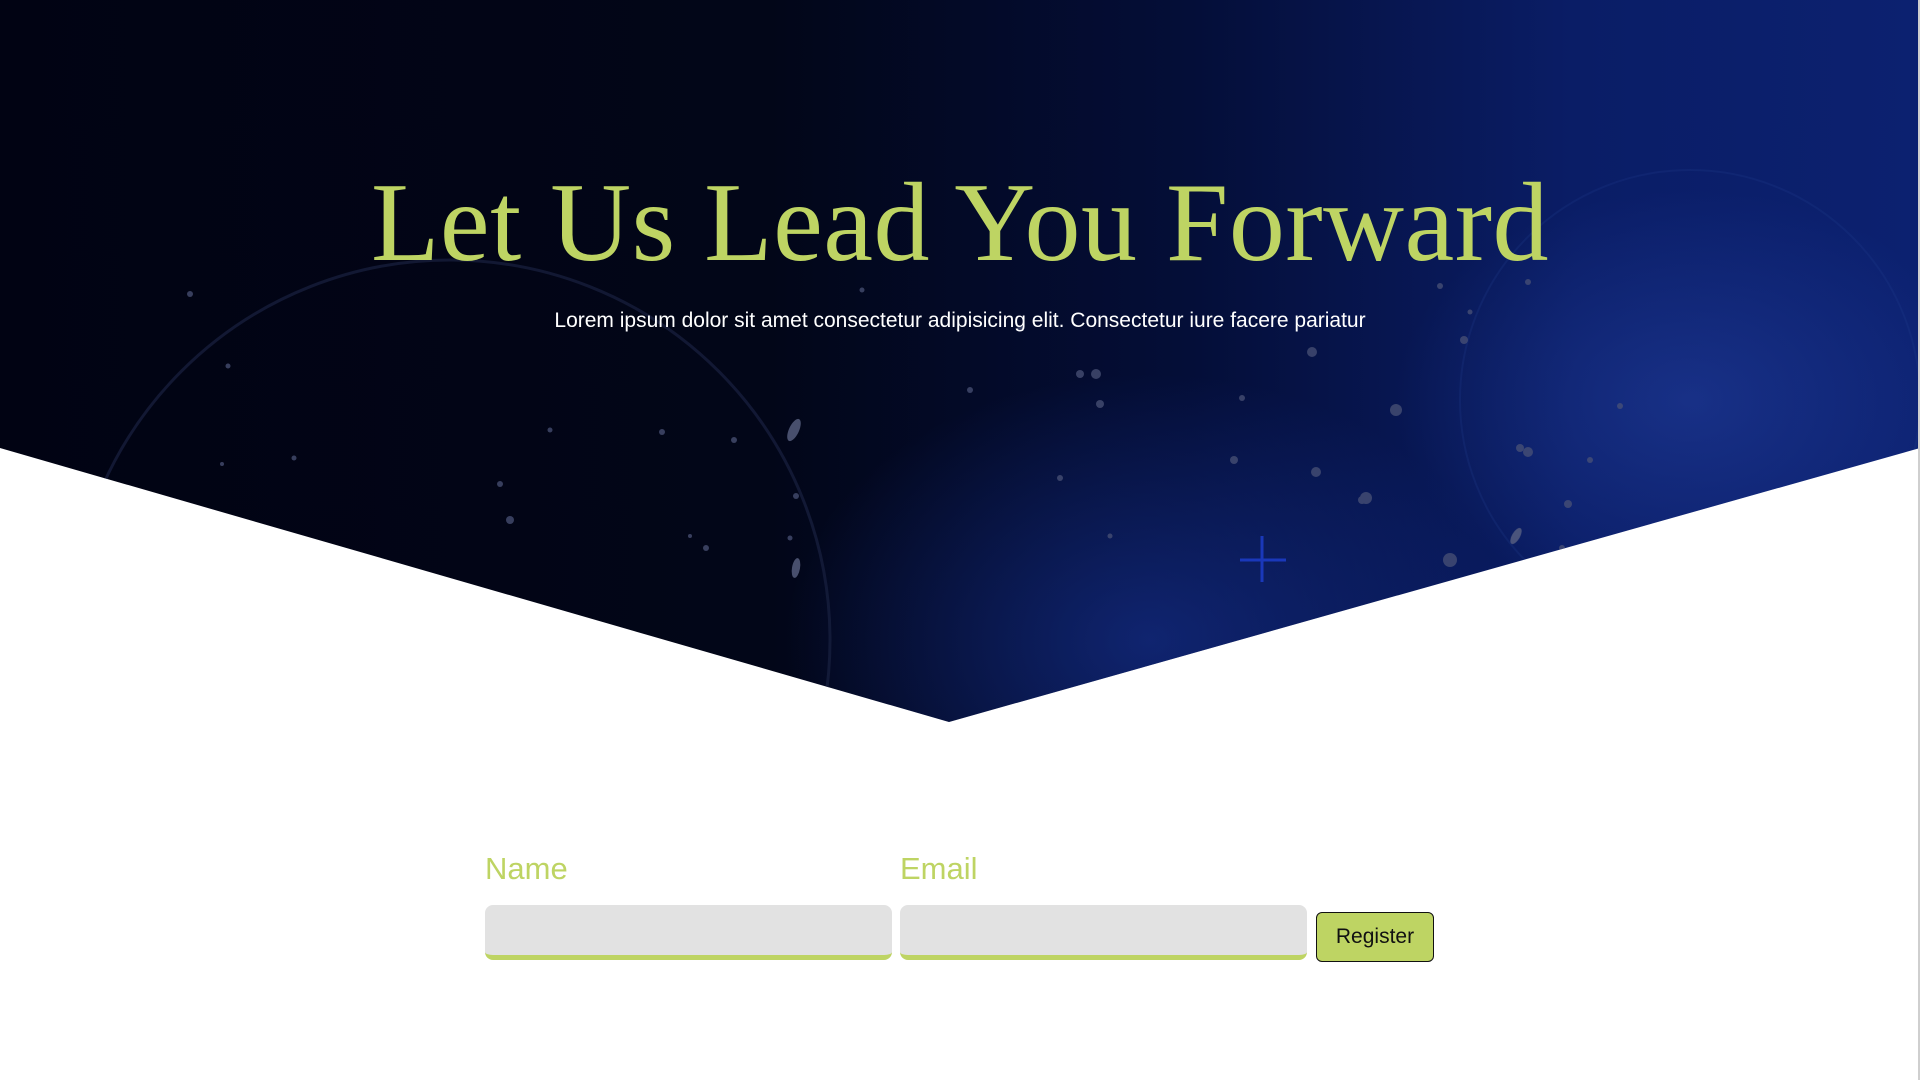 The image size is (1920, 1080). I want to click on email-label: Email, so click(939, 868).